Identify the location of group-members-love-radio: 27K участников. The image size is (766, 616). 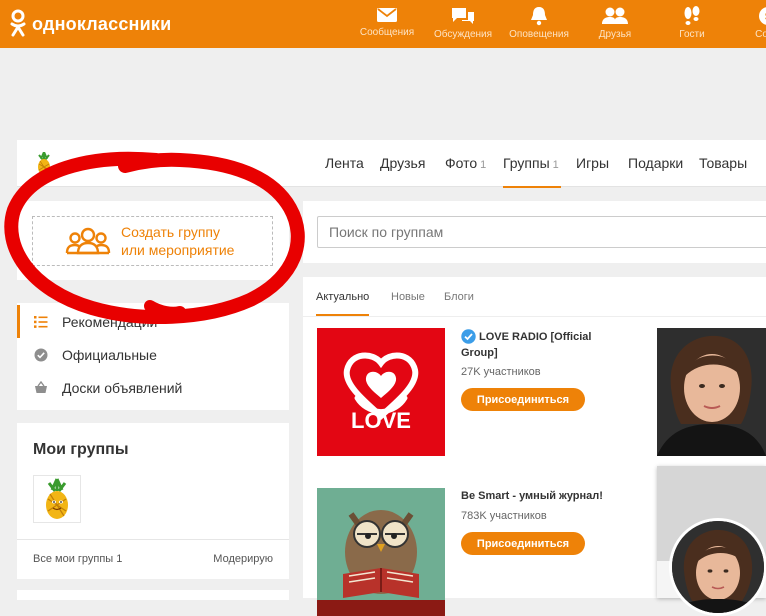
(501, 372).